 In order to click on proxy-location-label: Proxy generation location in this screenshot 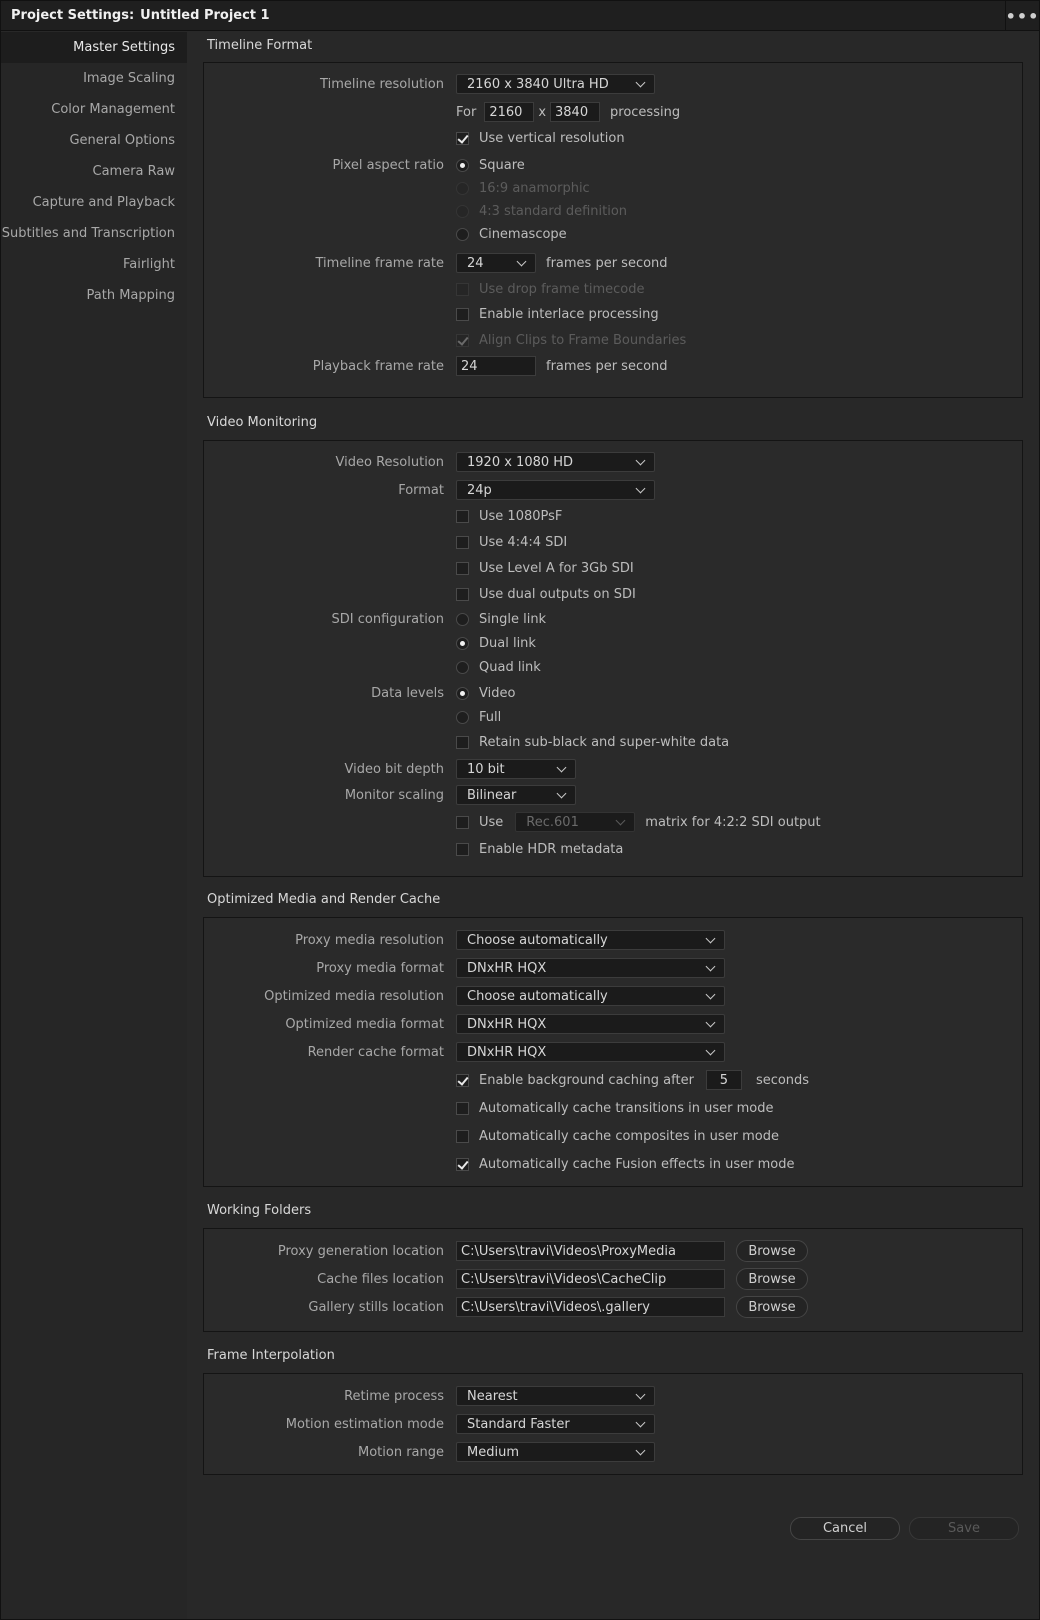, I will do `click(360, 1251)`.